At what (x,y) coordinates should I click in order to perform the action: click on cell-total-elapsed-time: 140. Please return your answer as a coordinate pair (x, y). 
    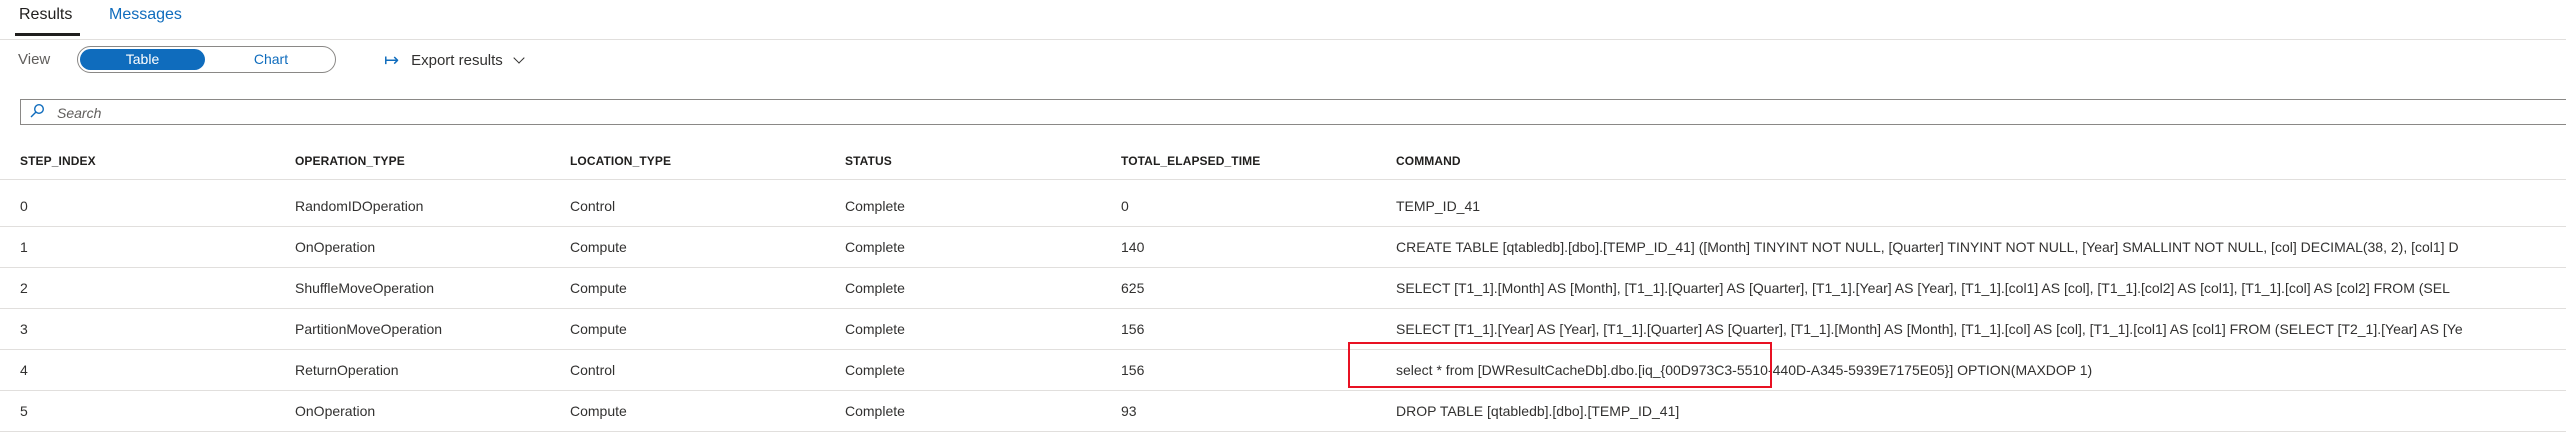
    Looking at the image, I should click on (1133, 247).